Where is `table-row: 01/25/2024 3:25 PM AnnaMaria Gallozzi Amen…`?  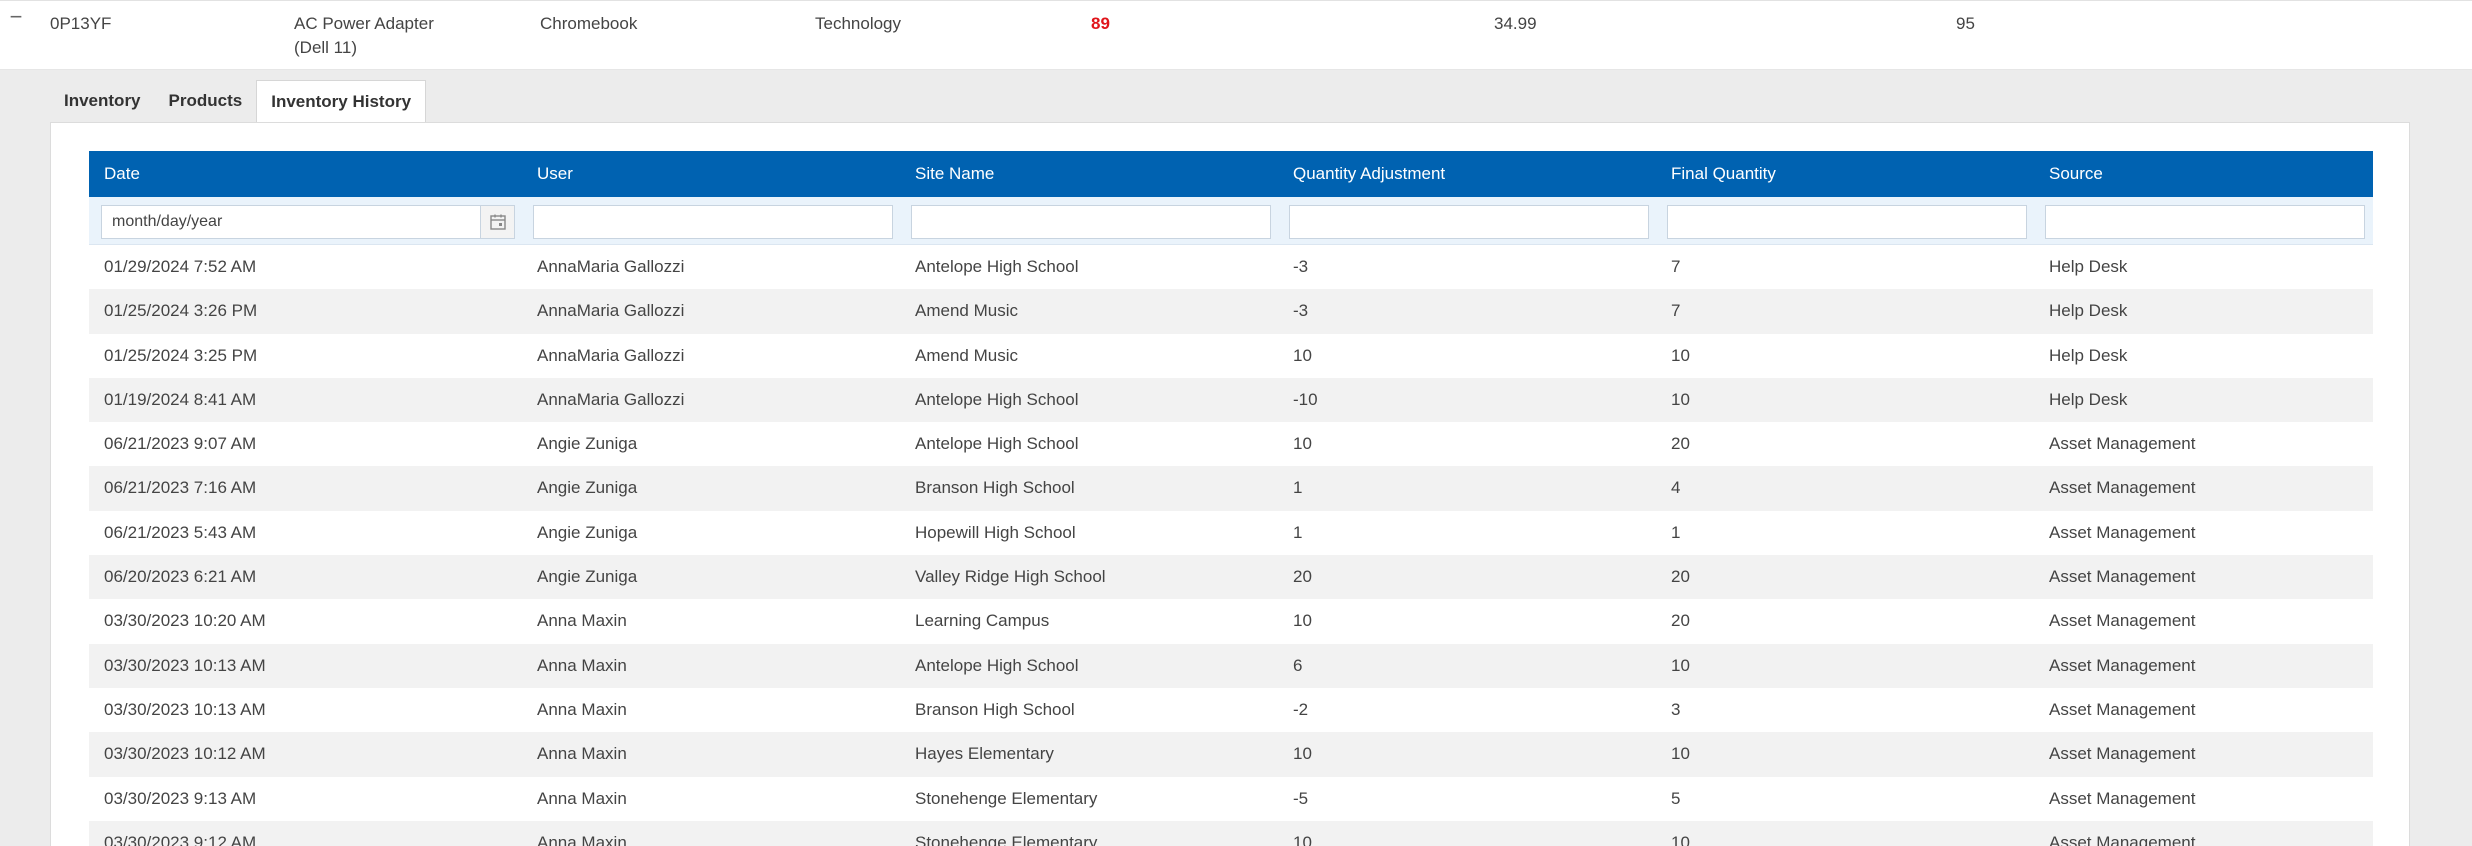
table-row: 01/25/2024 3:25 PM AnnaMaria Gallozzi Amen… is located at coordinates (1231, 356).